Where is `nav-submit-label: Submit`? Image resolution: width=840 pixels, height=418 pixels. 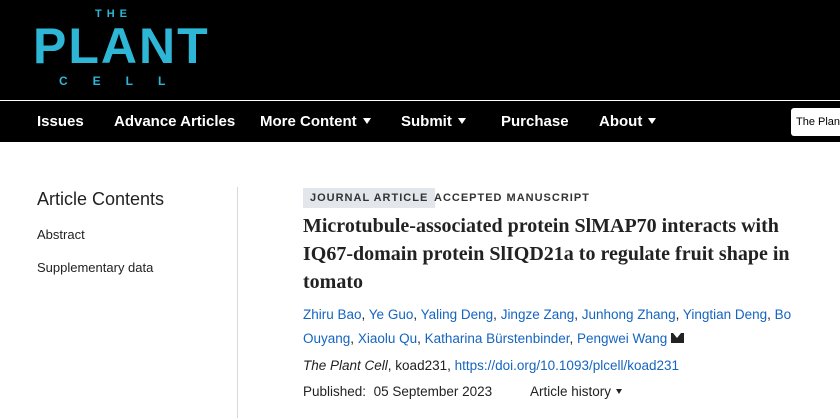 nav-submit-label: Submit is located at coordinates (426, 121).